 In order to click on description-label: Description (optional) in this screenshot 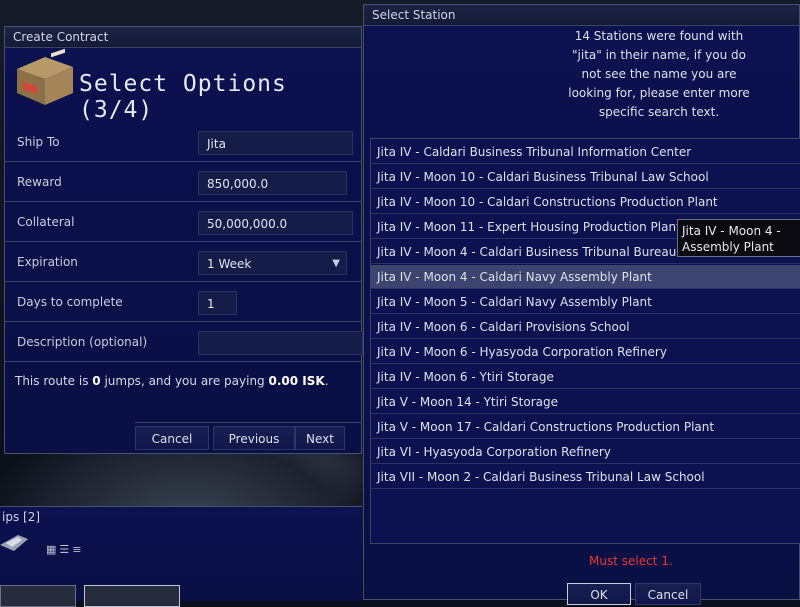, I will do `click(82, 342)`.